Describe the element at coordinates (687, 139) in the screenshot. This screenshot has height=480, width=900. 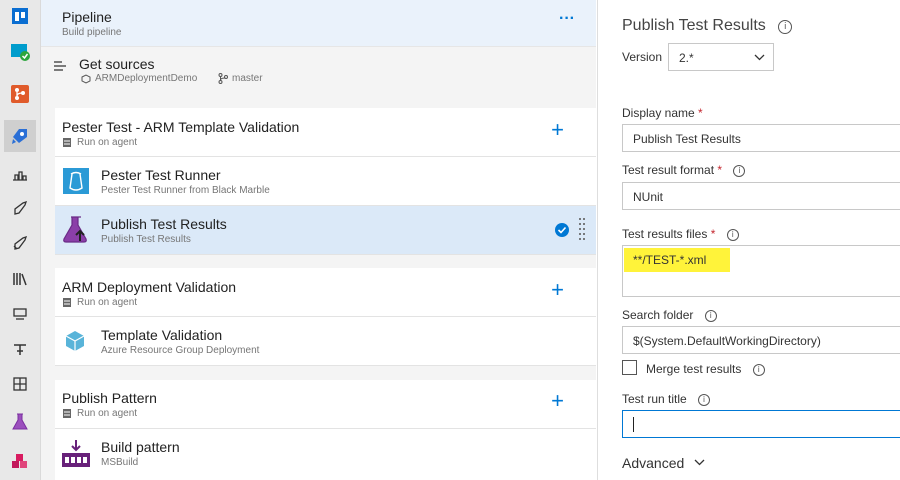
I see `display-name-value: Publish Test Results` at that location.